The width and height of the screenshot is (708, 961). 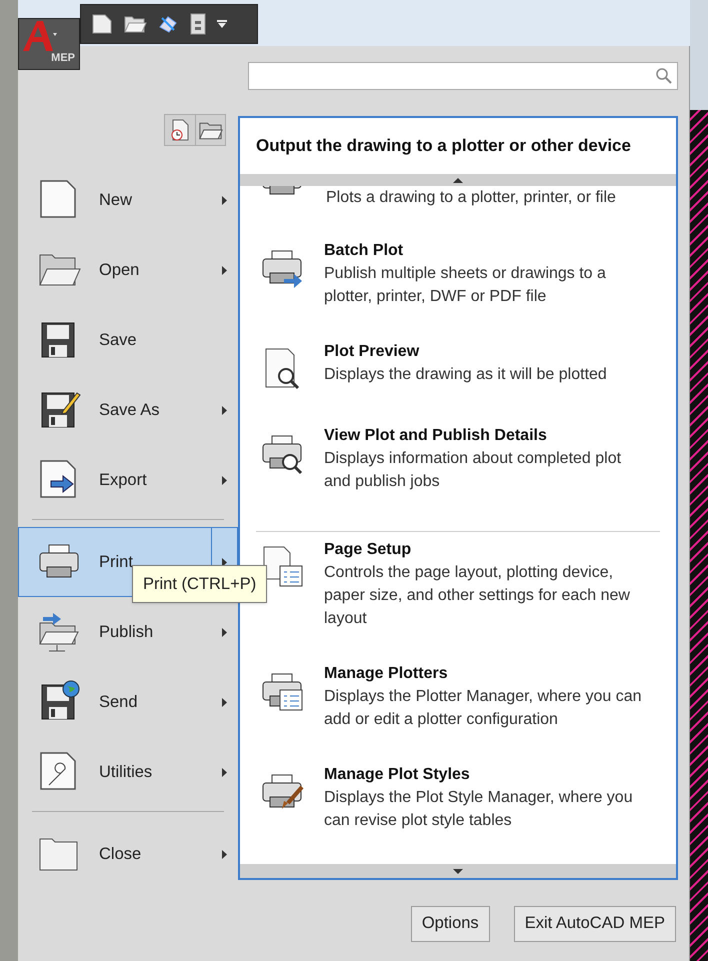 What do you see at coordinates (466, 375) in the screenshot?
I see `submenu-item-description: Displays the drawing as it will be plotted` at bounding box center [466, 375].